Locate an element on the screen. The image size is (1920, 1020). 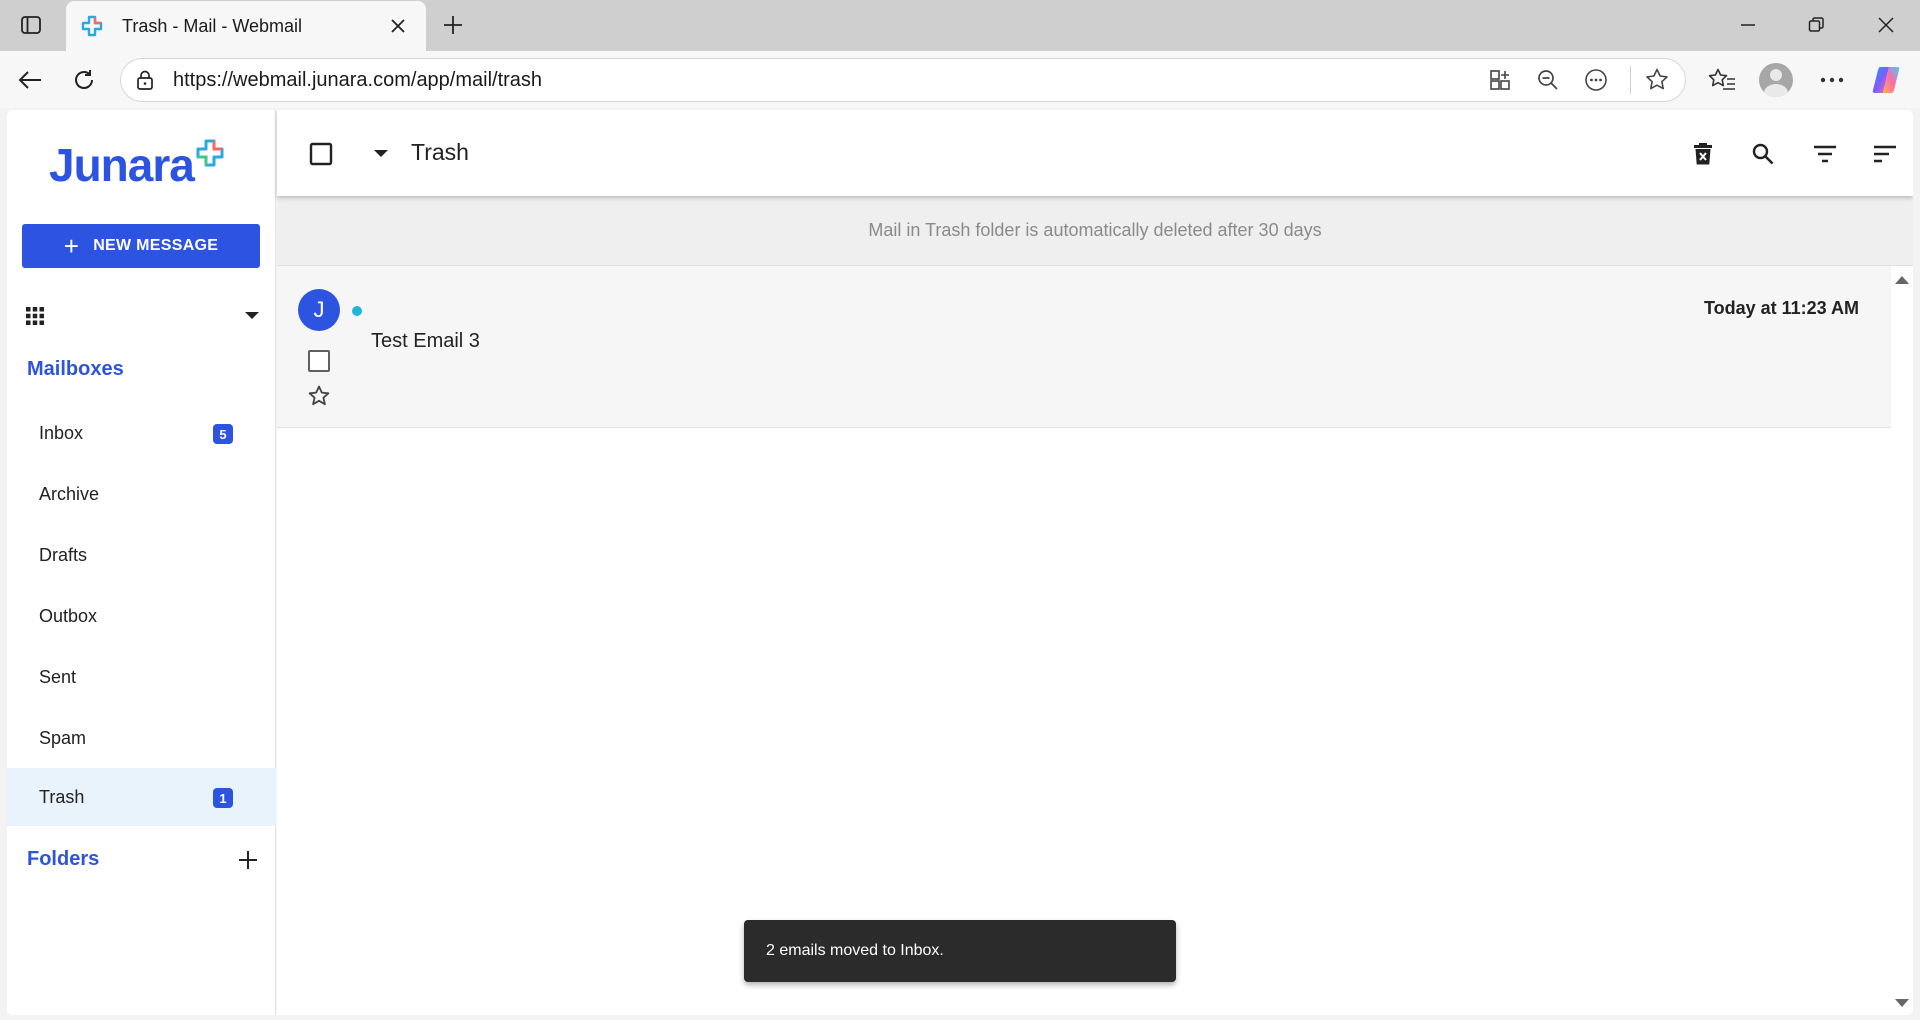
profile-avatar-icon is located at coordinates (1776, 80).